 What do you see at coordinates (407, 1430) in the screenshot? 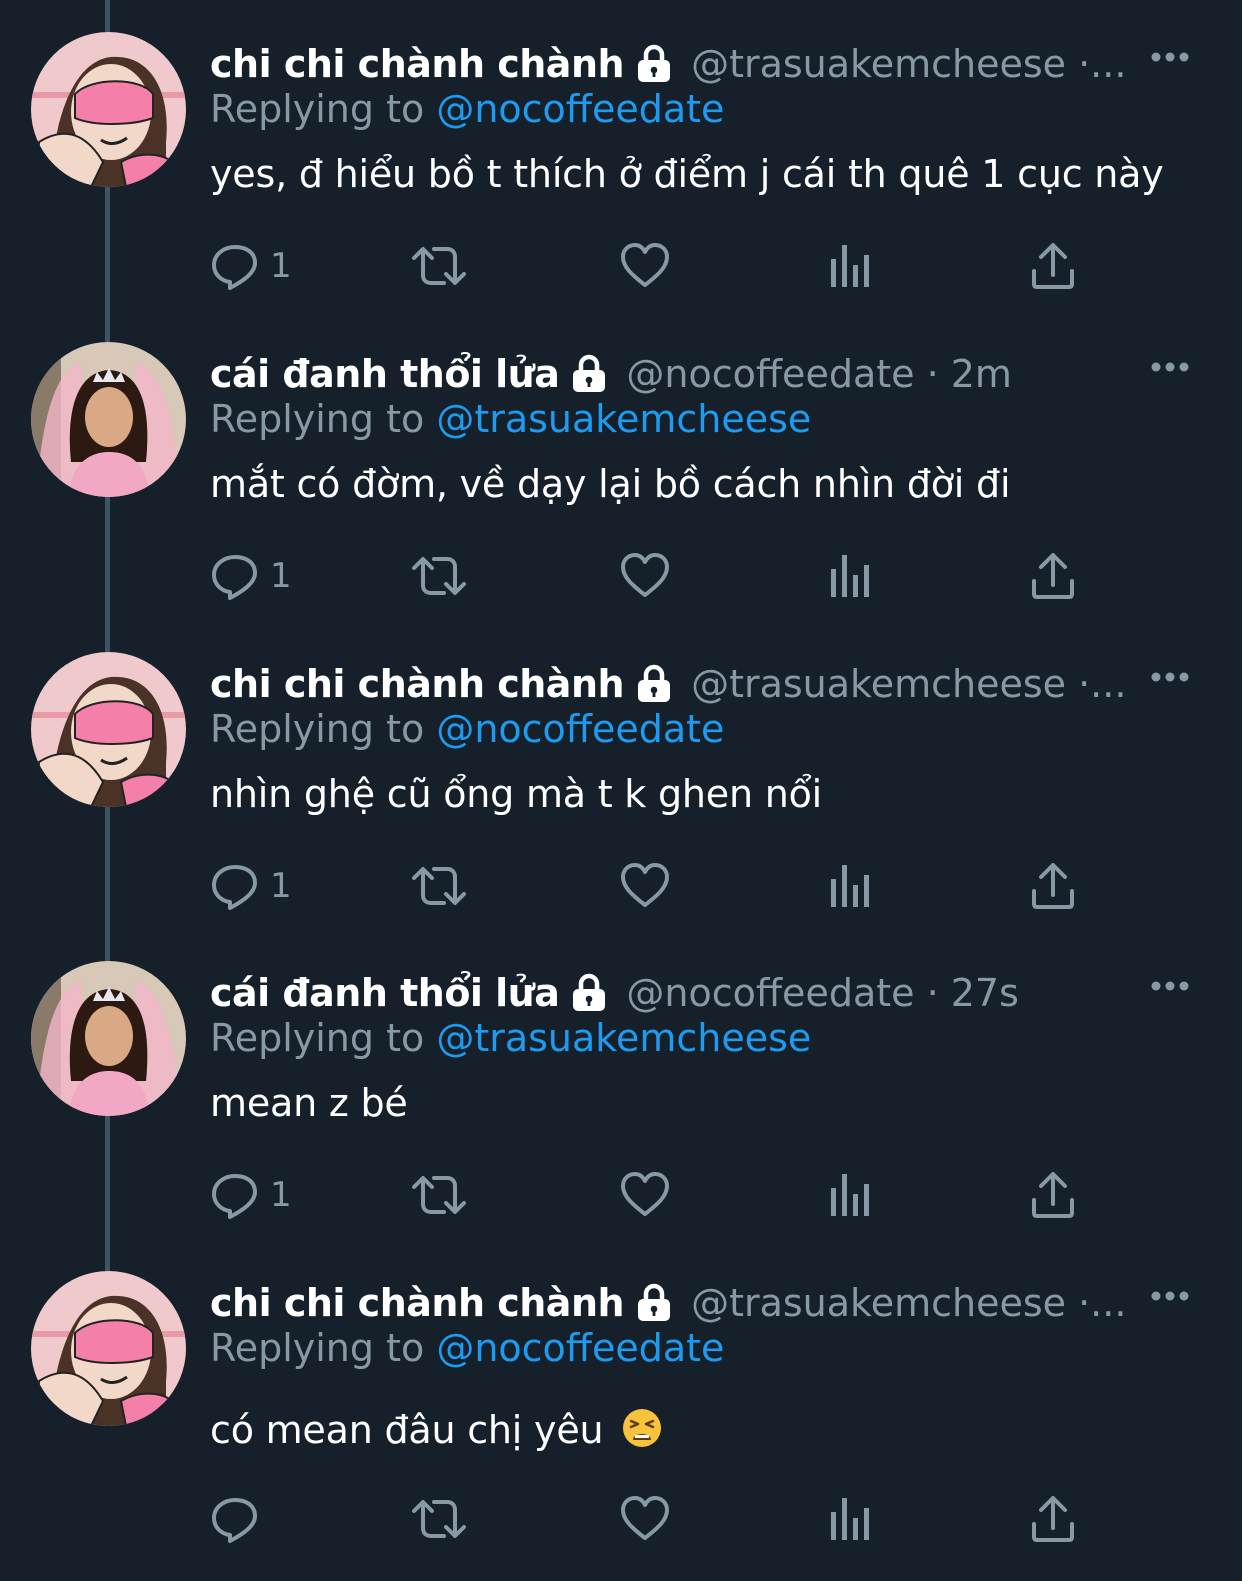
I see `tweet-text: có mean đâu chị yêu` at bounding box center [407, 1430].